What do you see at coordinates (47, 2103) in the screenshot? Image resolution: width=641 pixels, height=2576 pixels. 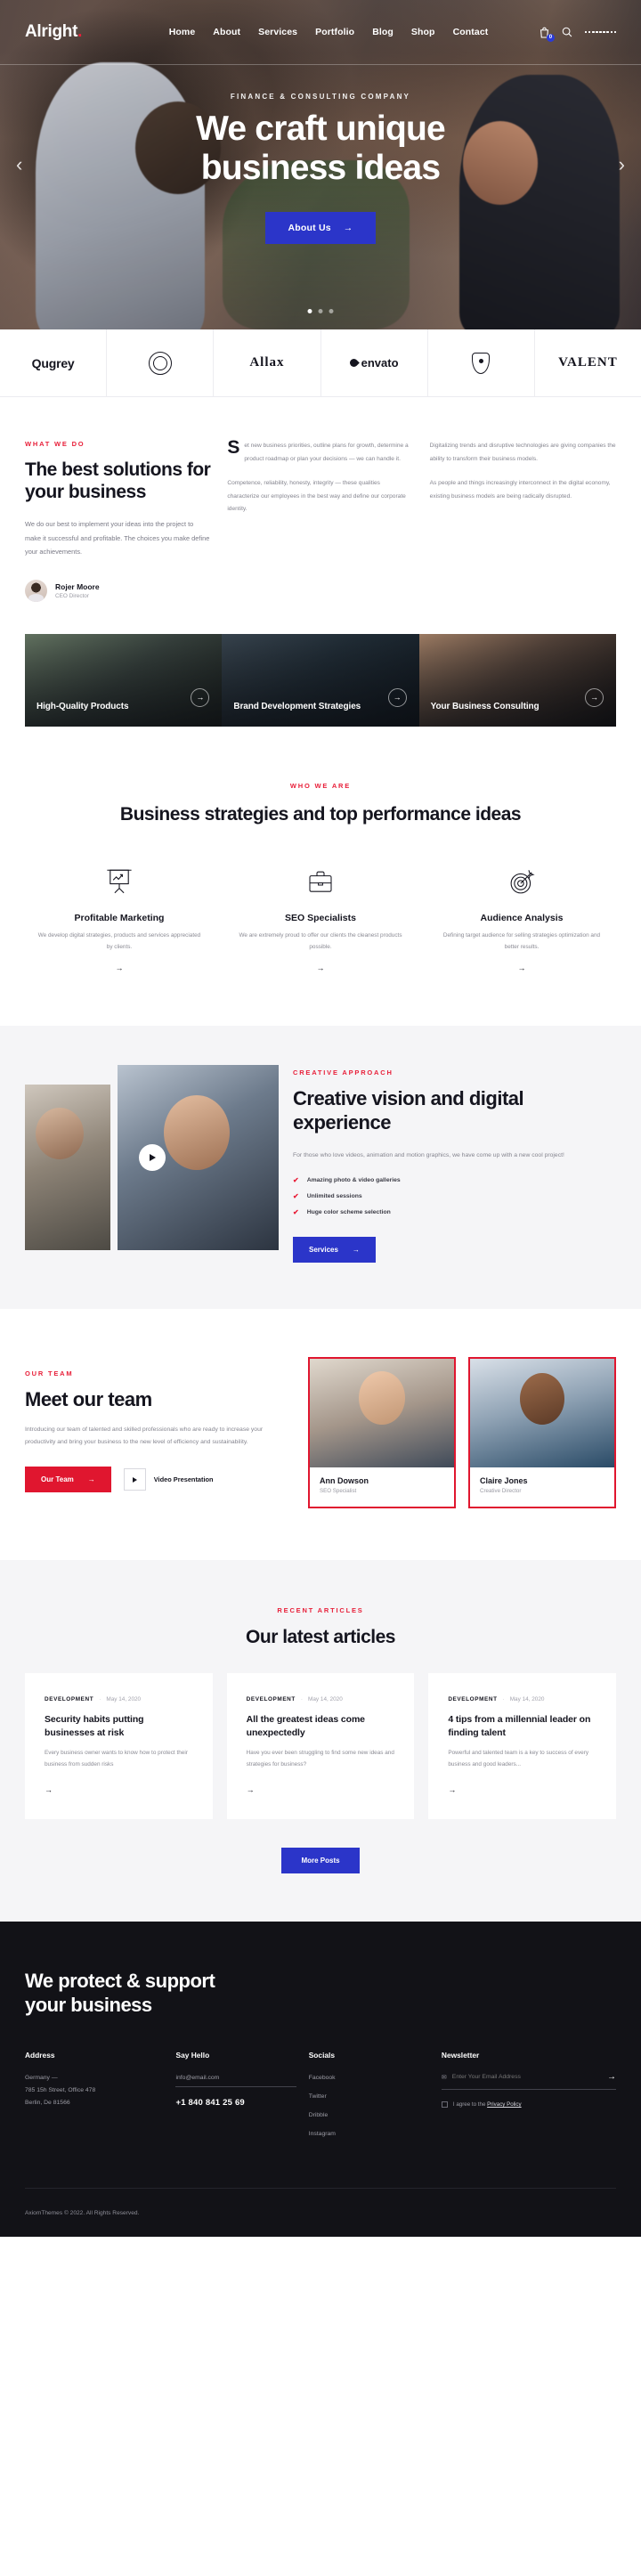 I see `address-line-3: Berlin, De 81566` at bounding box center [47, 2103].